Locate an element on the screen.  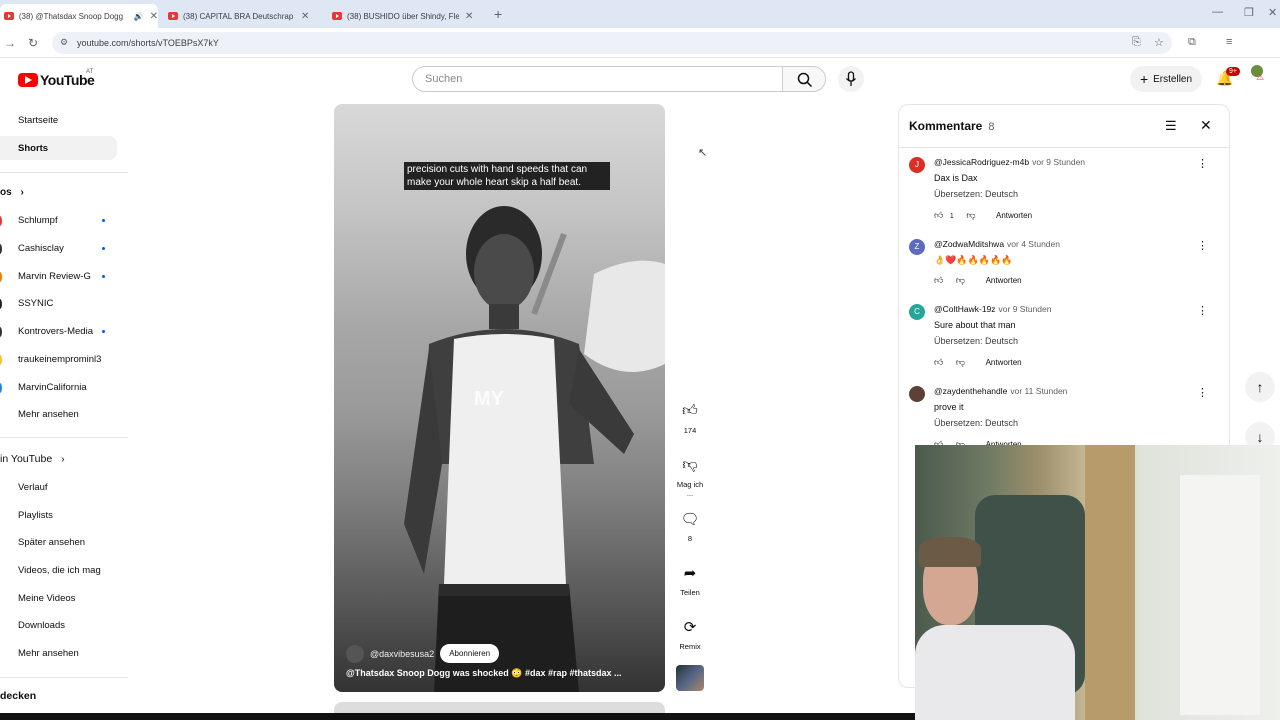
comment-author: @ColtHawk-19z vor 9 Stunden is located at coordinates (992, 309).